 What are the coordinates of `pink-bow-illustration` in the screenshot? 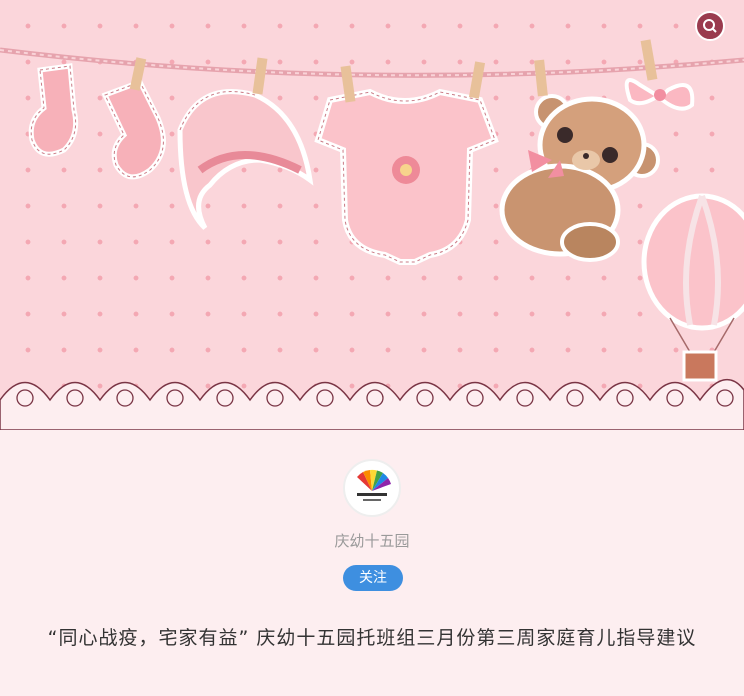 It's located at (659, 75).